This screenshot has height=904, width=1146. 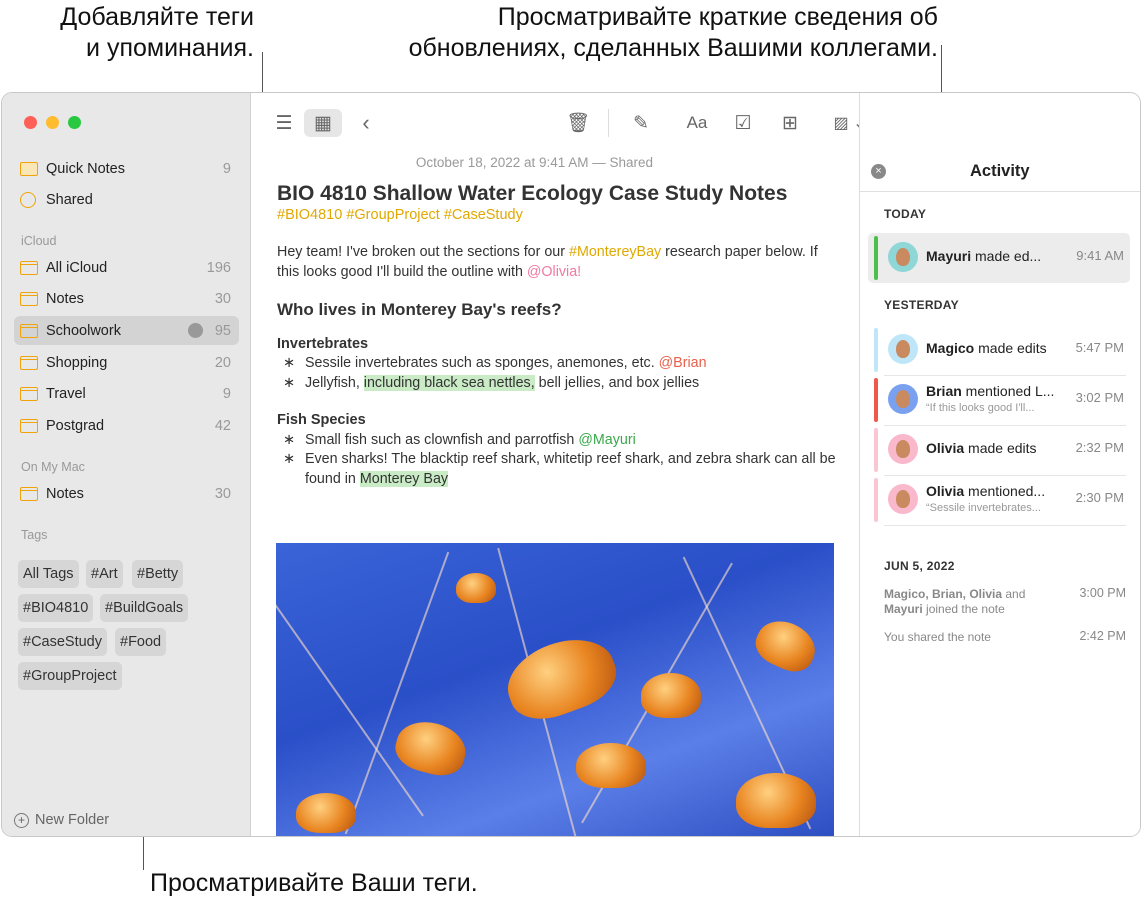 What do you see at coordinates (126, 330) in the screenshot?
I see `sidebar-item-schoolwork: Schoolwork 95` at bounding box center [126, 330].